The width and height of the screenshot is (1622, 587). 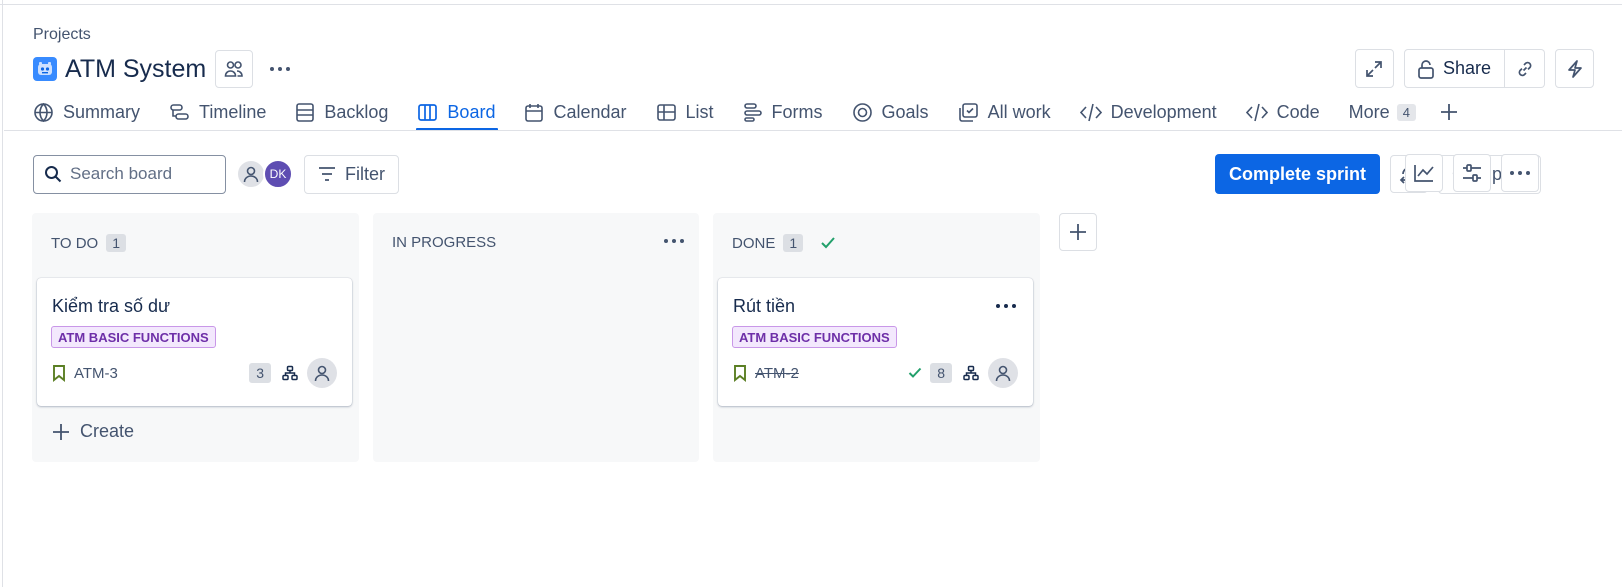 I want to click on search-input, so click(x=145, y=174).